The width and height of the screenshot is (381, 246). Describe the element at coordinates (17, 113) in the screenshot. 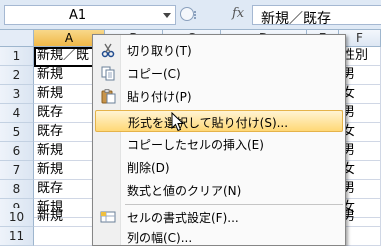

I see `row-header: 4` at that location.